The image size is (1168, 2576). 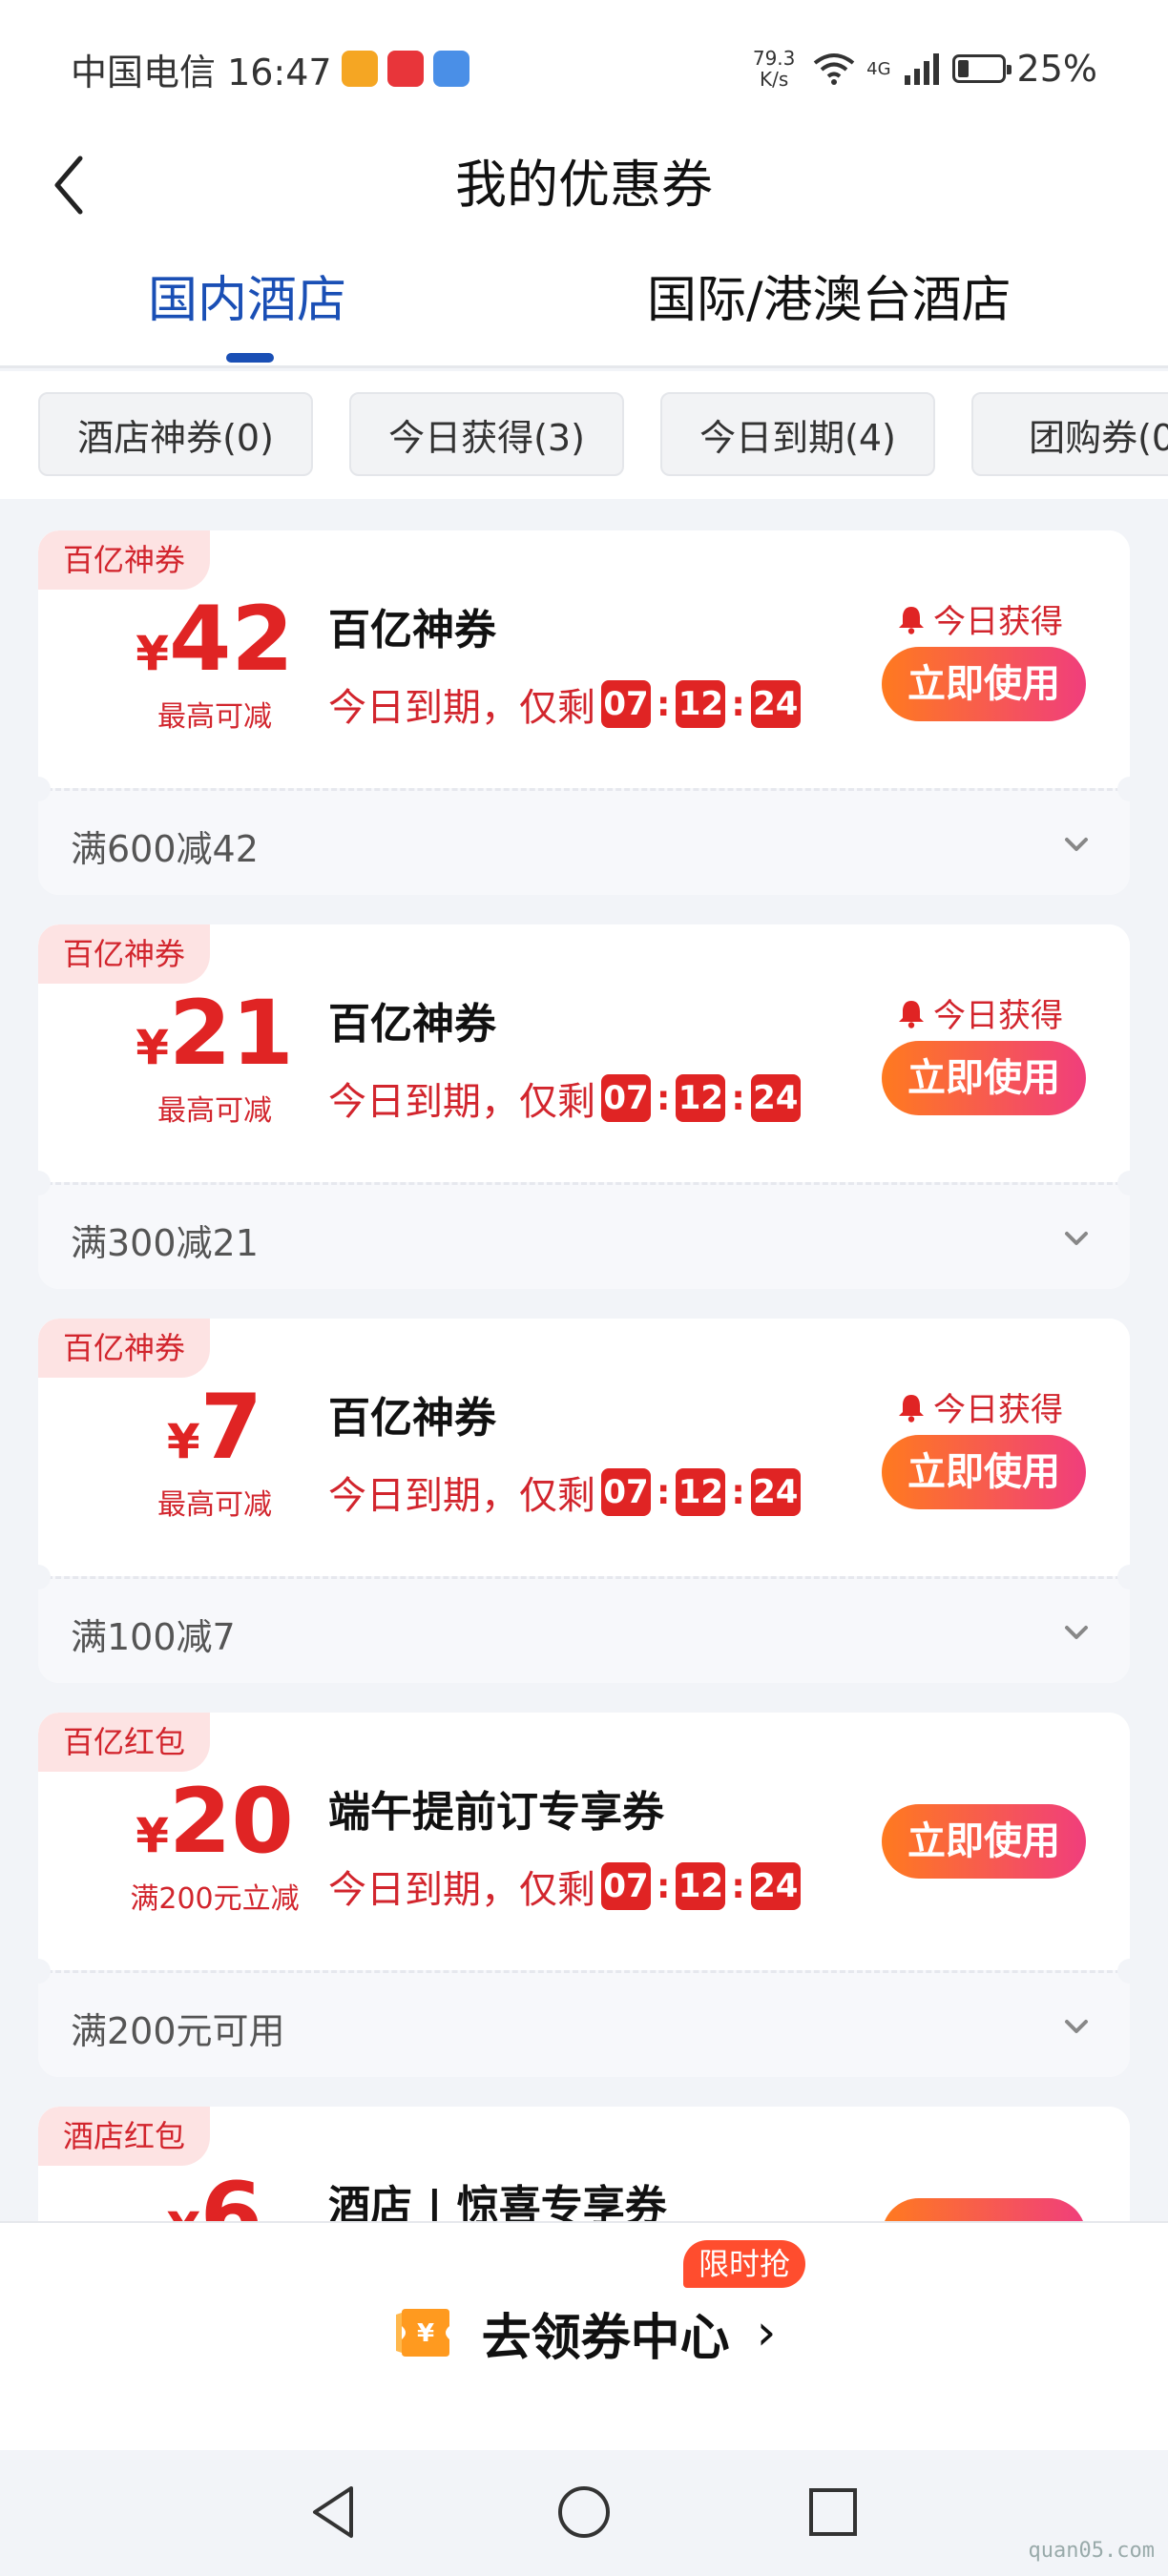 What do you see at coordinates (584, 1629) in the screenshot?
I see `coupon-condition-row: 满100减7` at bounding box center [584, 1629].